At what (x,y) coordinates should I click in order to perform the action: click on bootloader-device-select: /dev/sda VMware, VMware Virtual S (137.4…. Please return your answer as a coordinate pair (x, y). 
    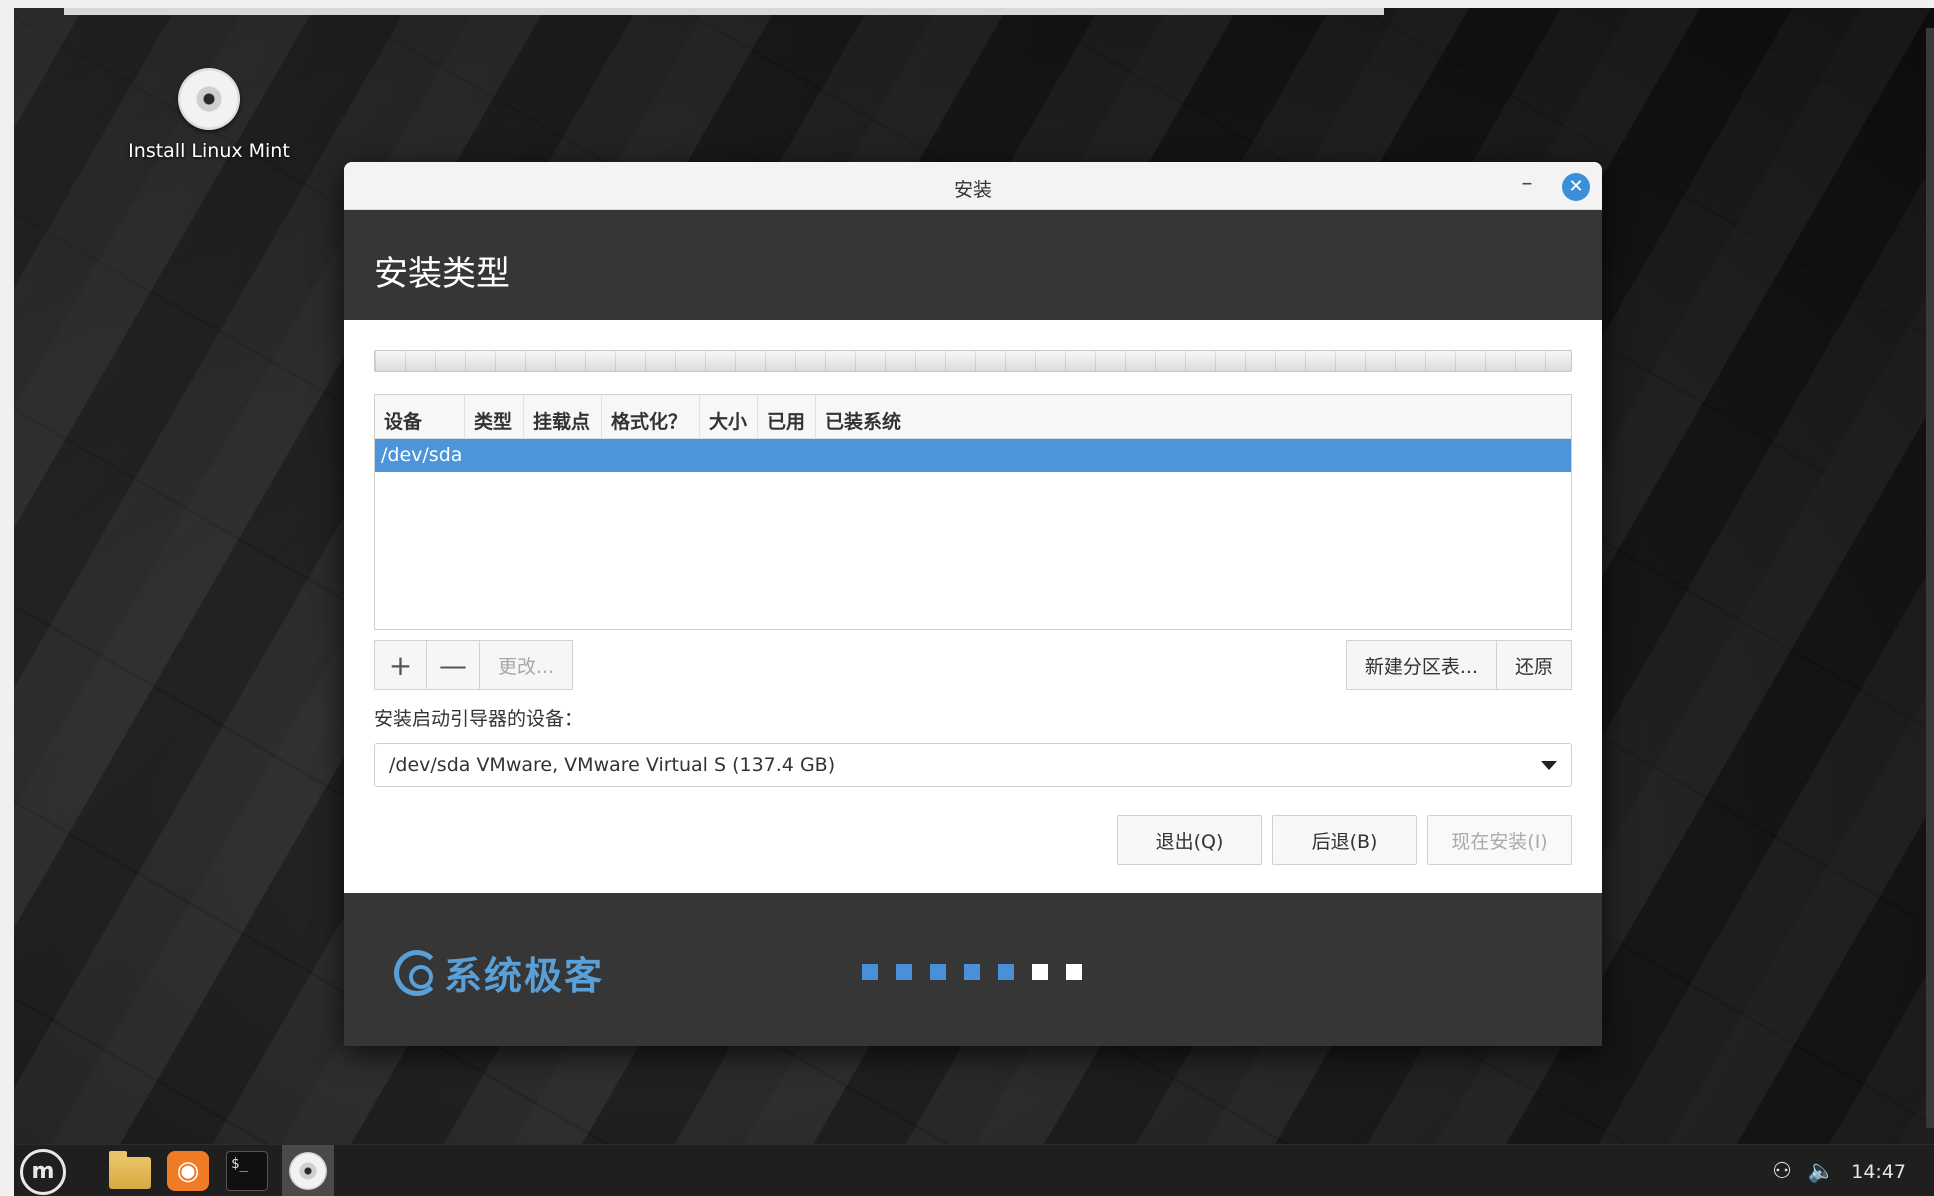
    Looking at the image, I should click on (973, 765).